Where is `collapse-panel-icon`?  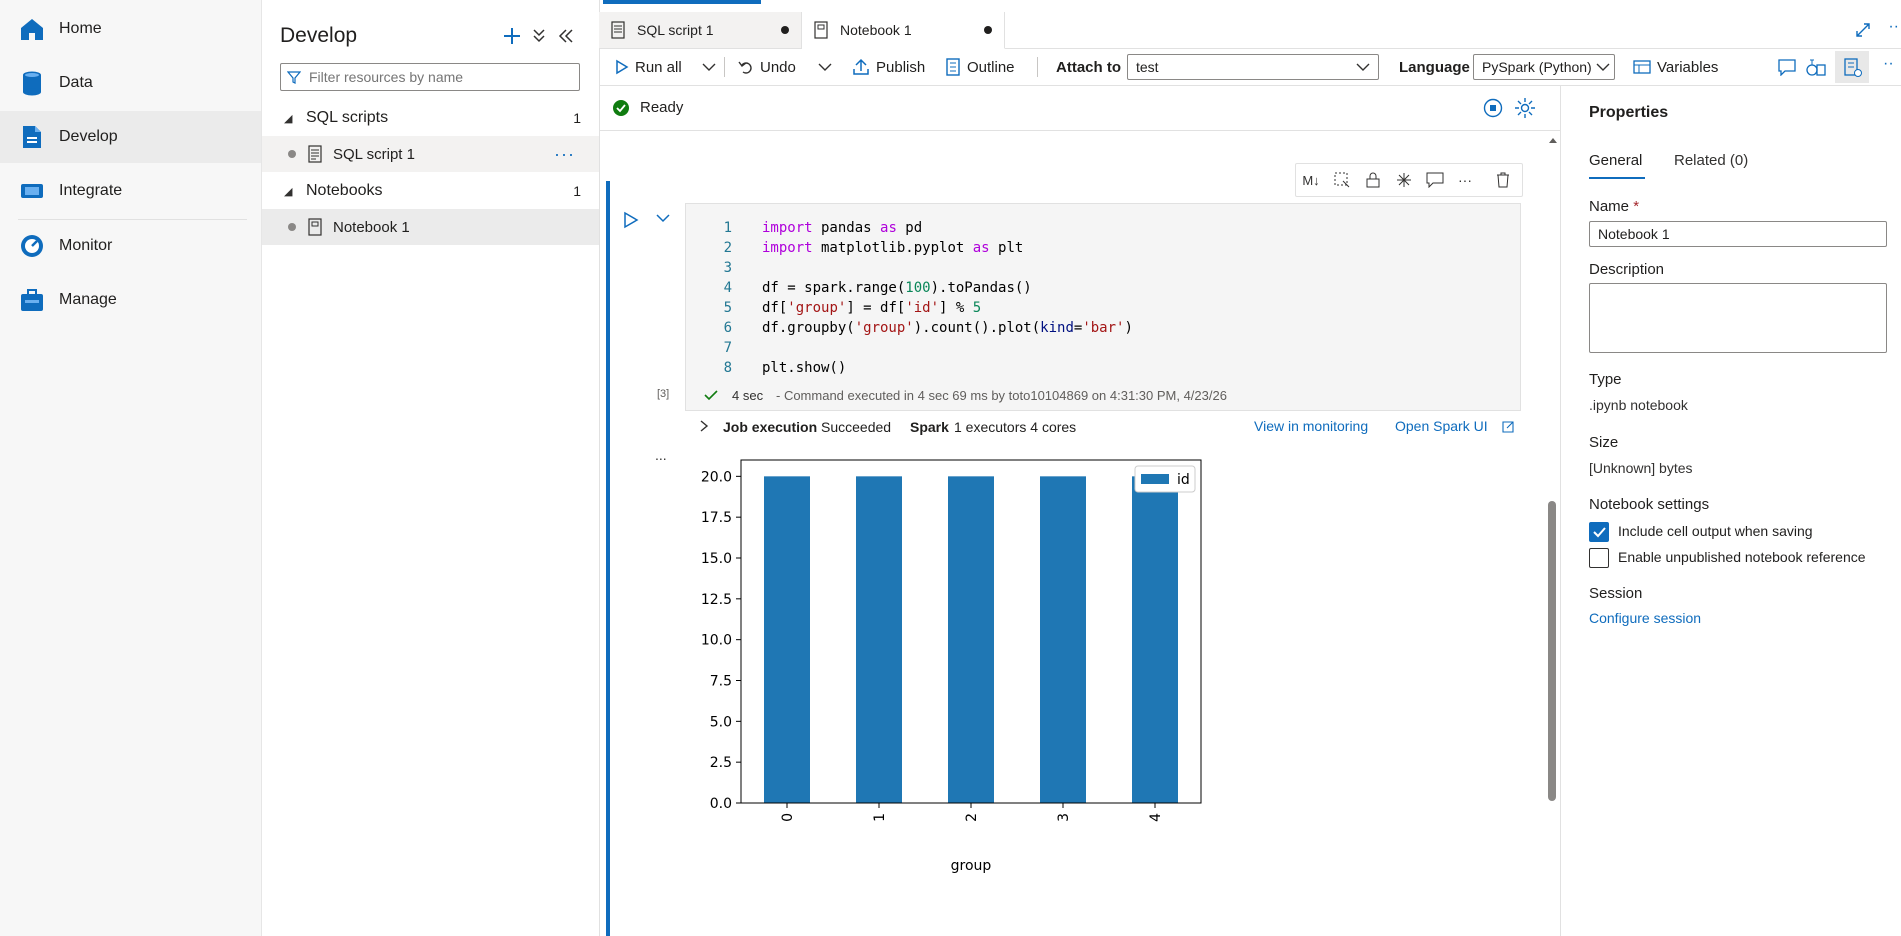
collapse-panel-icon is located at coordinates (566, 36).